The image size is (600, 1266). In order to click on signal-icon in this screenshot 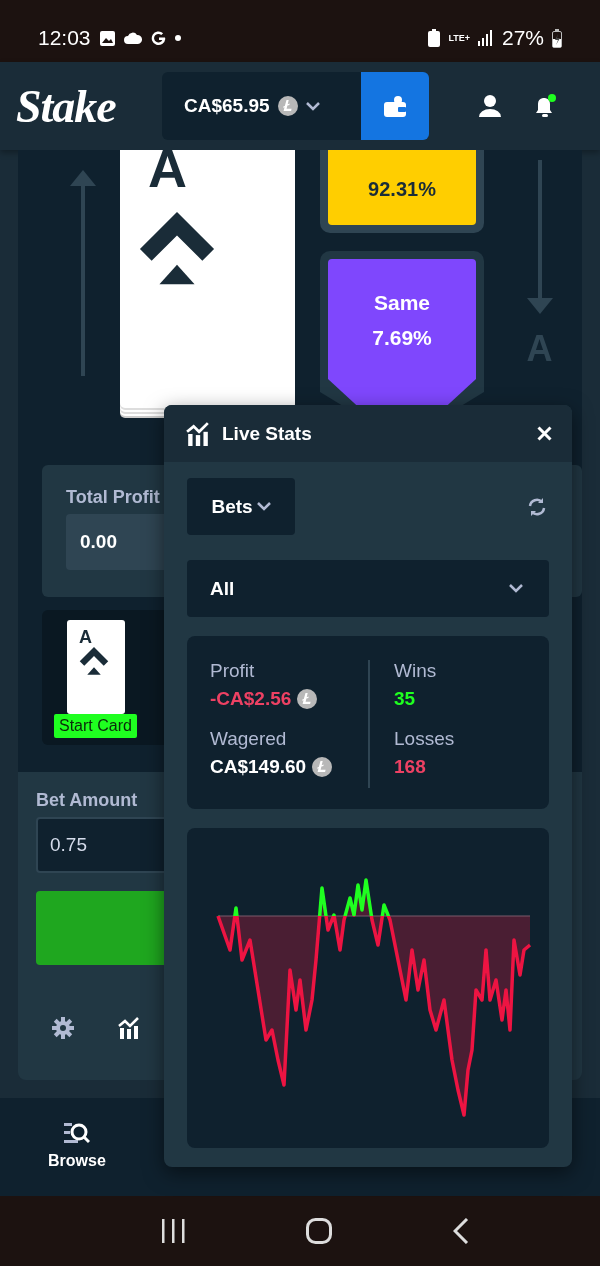, I will do `click(485, 38)`.